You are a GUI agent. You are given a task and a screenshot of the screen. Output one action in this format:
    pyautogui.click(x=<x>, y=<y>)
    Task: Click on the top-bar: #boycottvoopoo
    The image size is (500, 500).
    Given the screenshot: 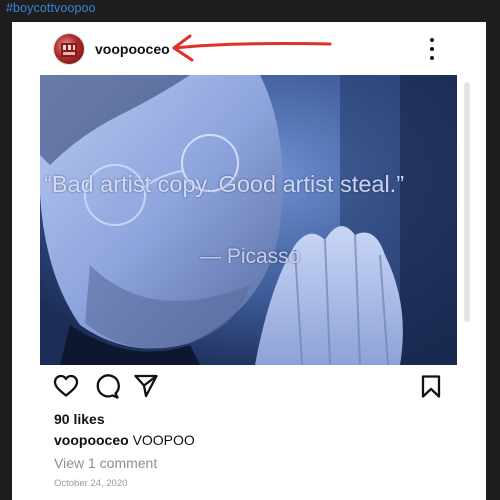 What is the action you would take?
    pyautogui.click(x=250, y=11)
    